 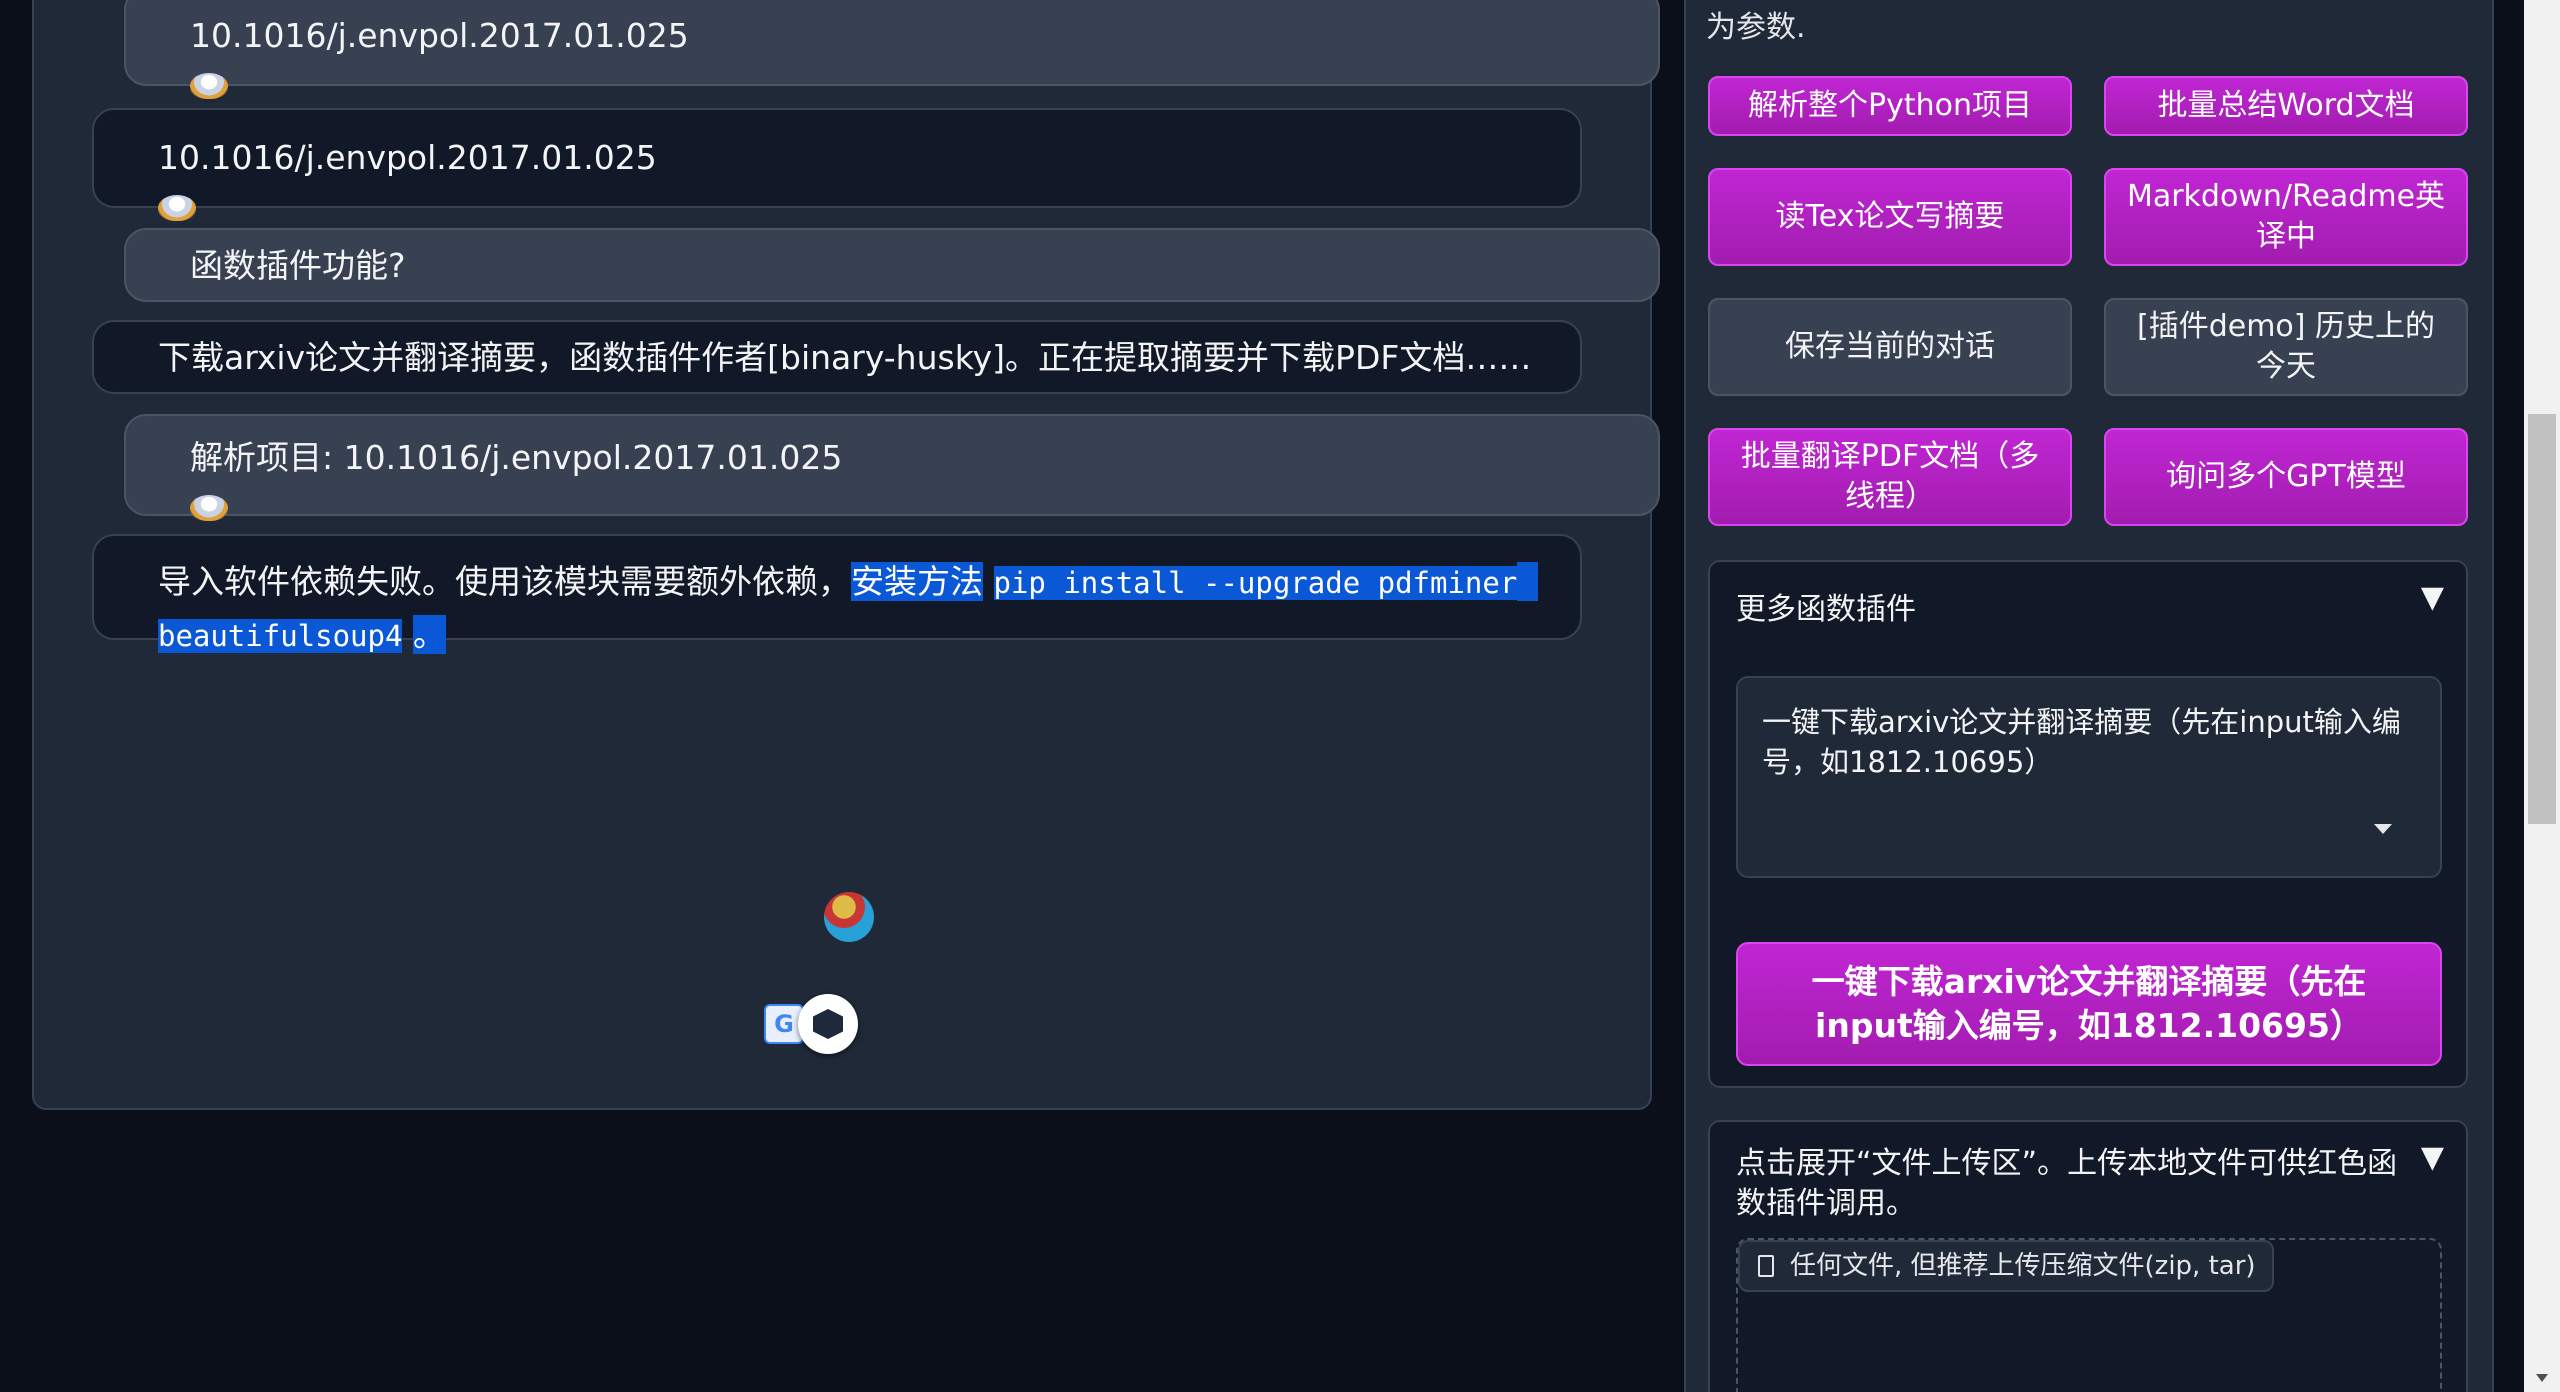 I want to click on markdown-translate-button: Markdown/Readme英译中, so click(x=2286, y=217).